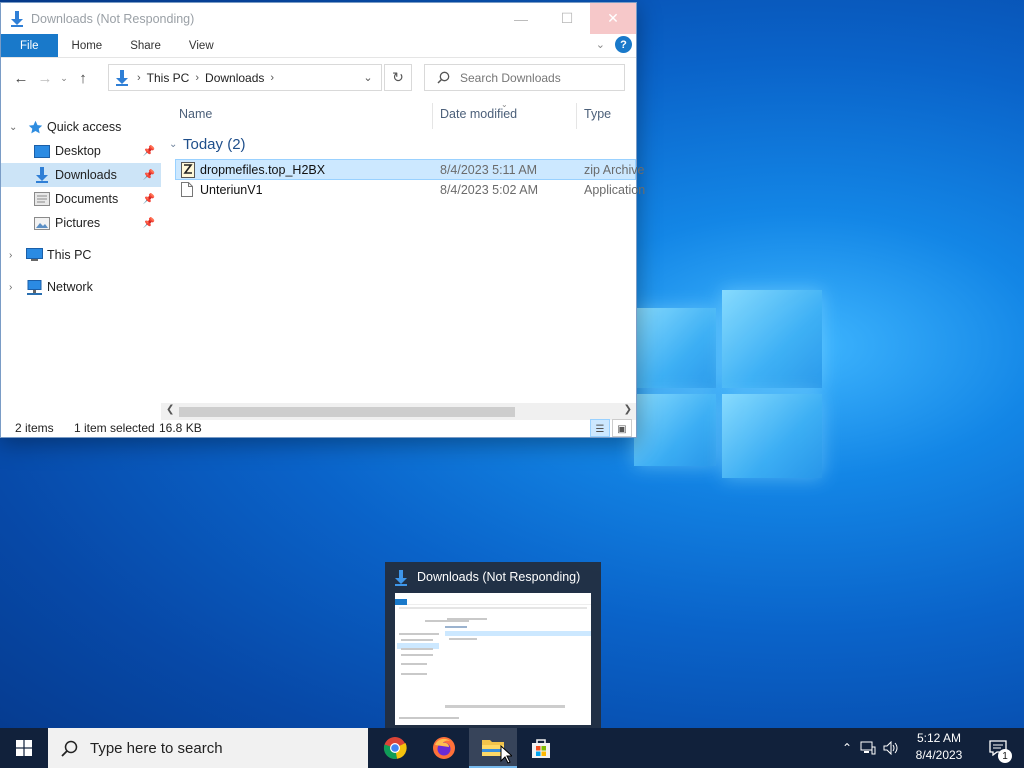 The image size is (1024, 768). I want to click on details-view-button: ☰, so click(600, 428).